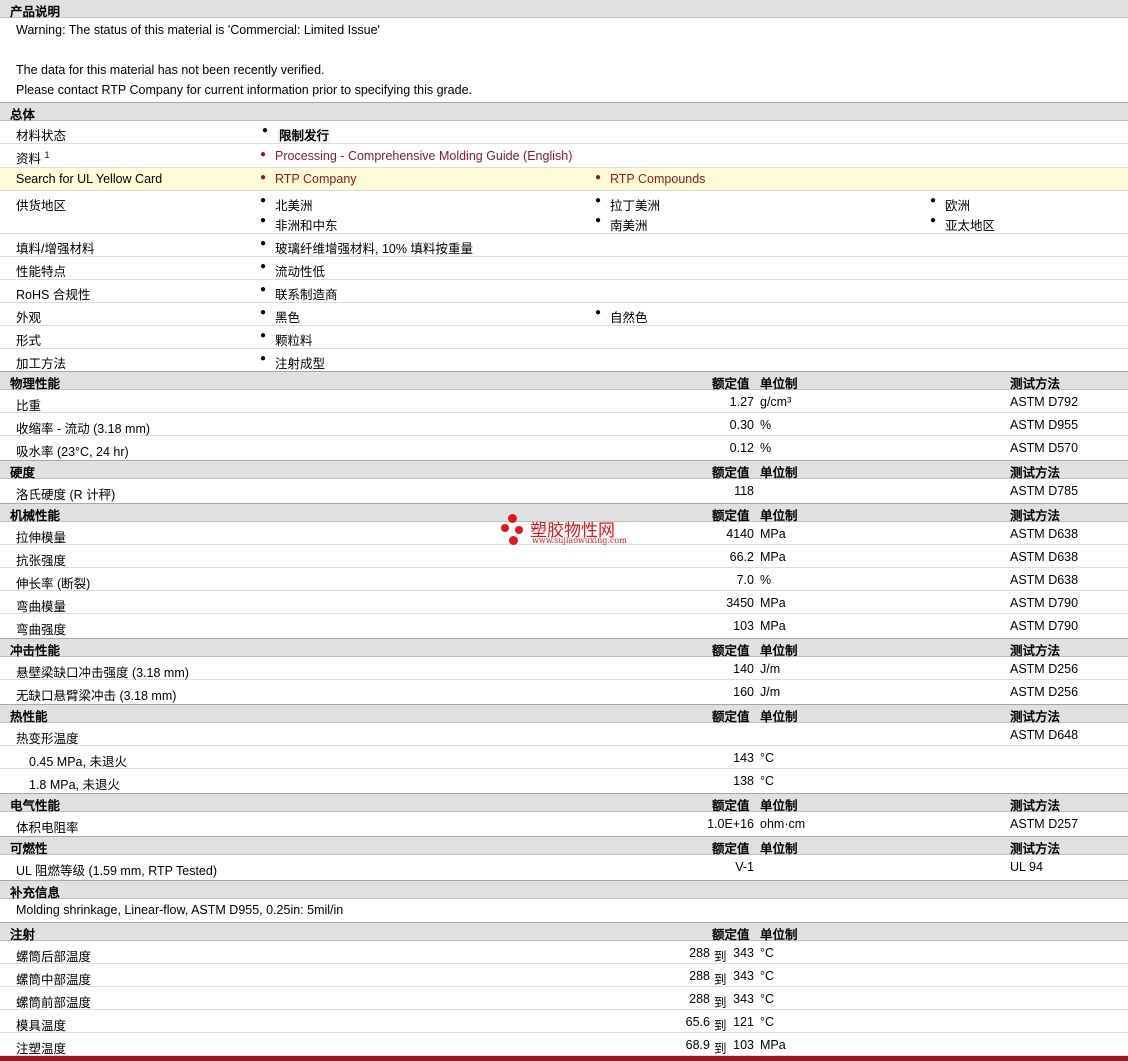 The width and height of the screenshot is (1128, 1061). What do you see at coordinates (564, 112) in the screenshot?
I see `section-general: 总体` at bounding box center [564, 112].